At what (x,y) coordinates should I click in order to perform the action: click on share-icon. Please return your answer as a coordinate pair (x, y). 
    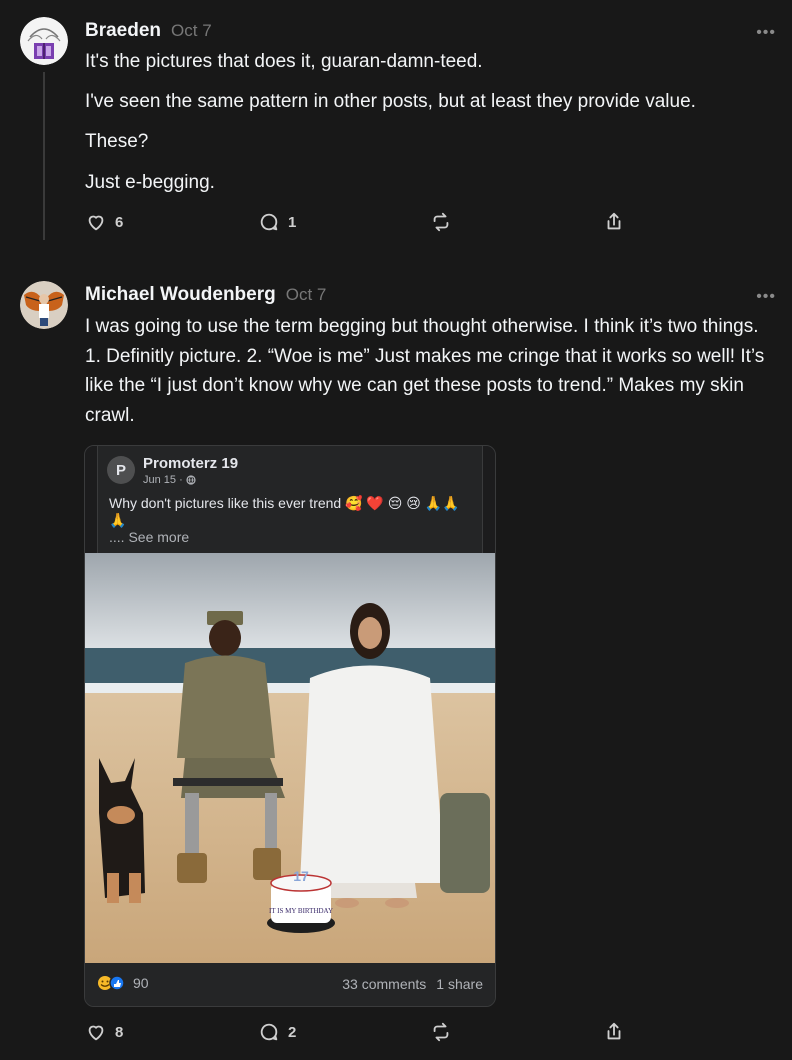
    Looking at the image, I should click on (614, 1031).